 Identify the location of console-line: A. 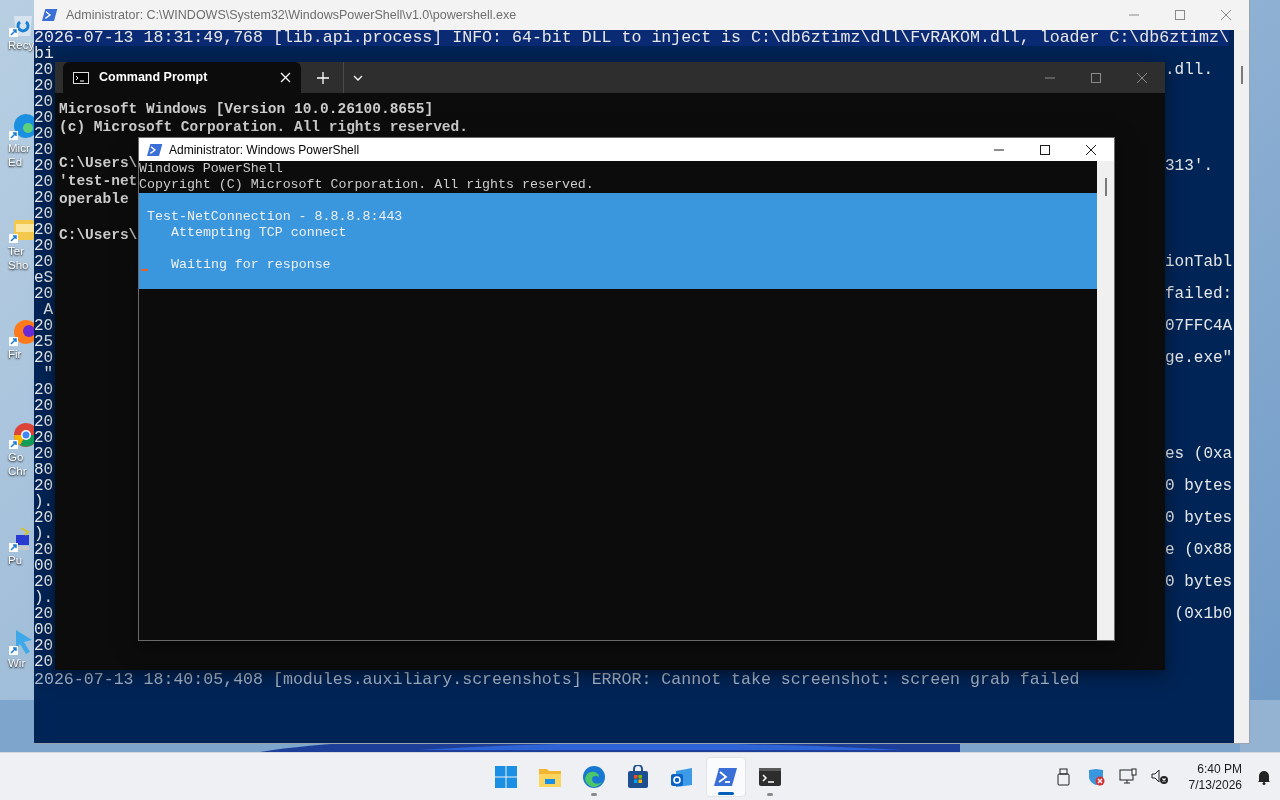
(48, 310).